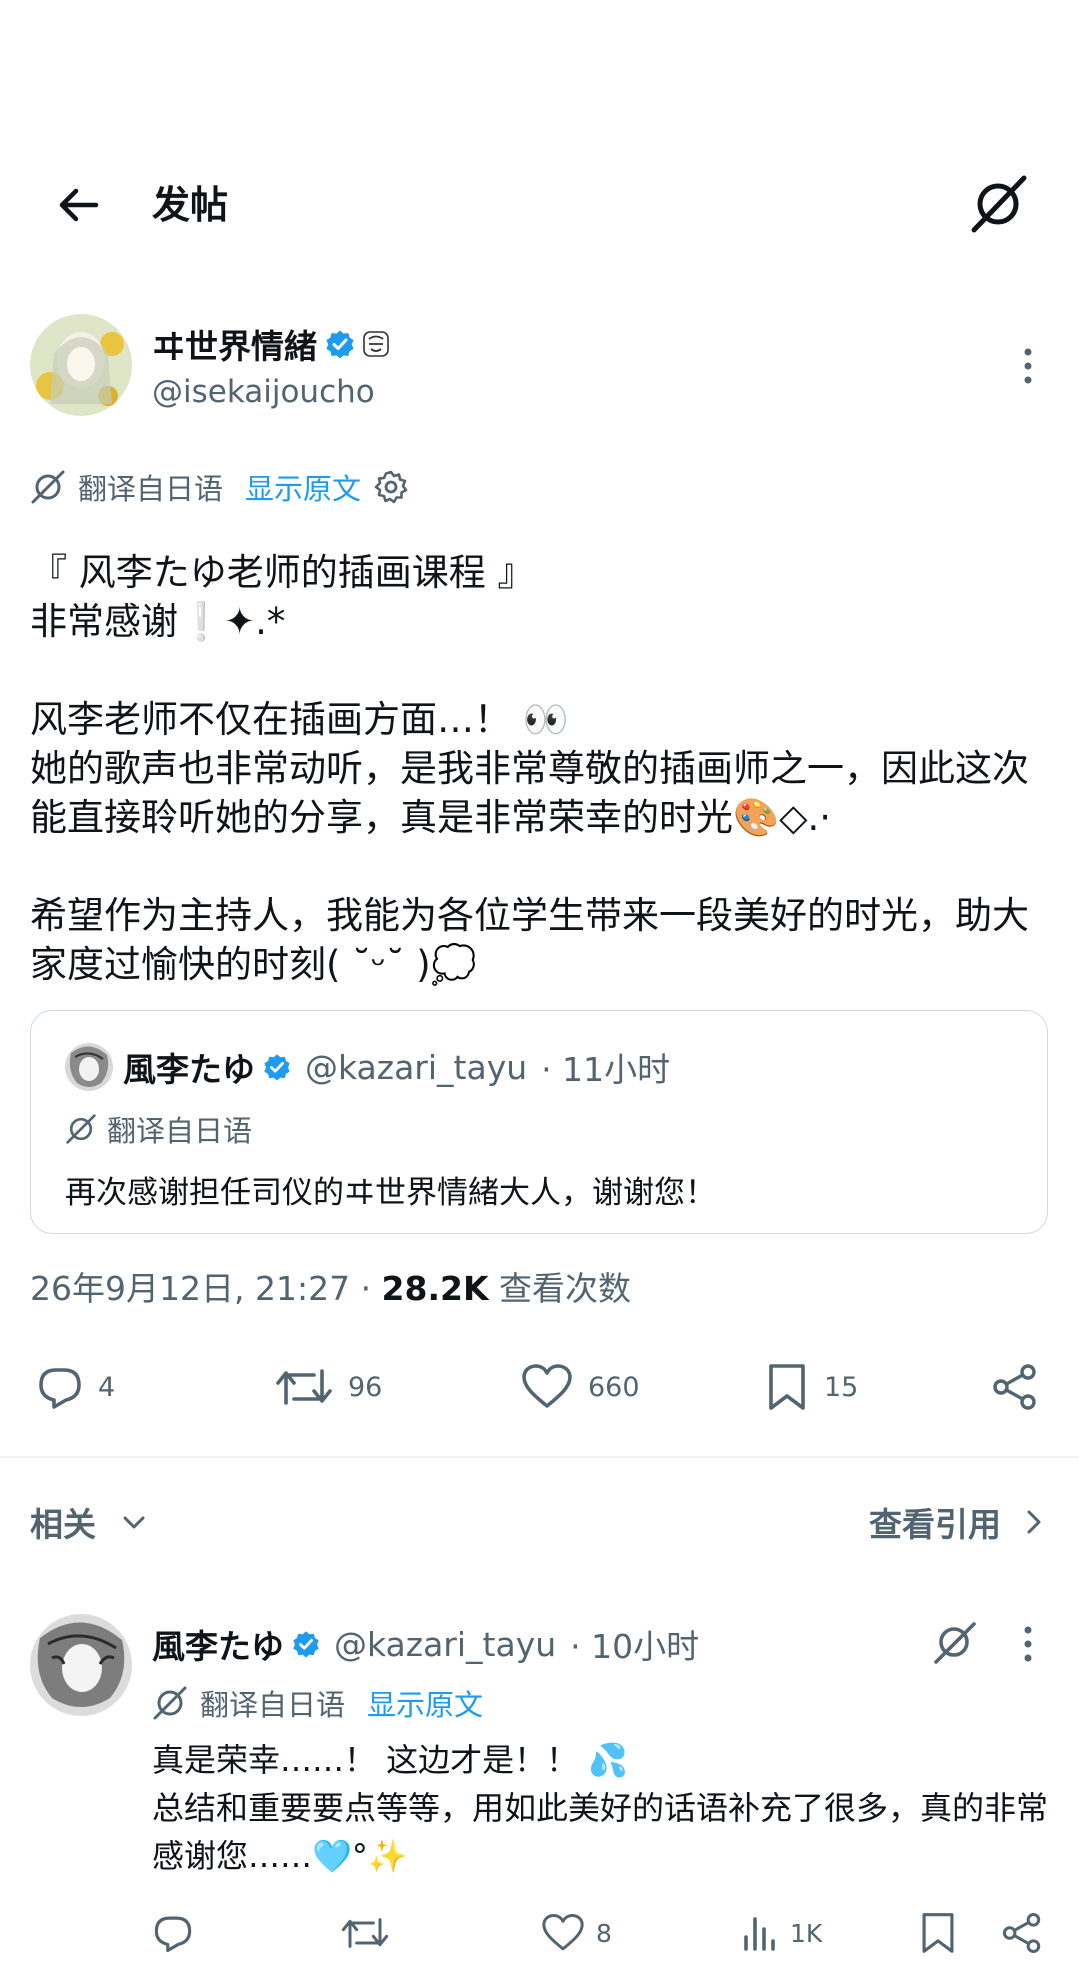 This screenshot has height=1975, width=1079. Describe the element at coordinates (190, 205) in the screenshot. I see `page-title: 发帖` at that location.